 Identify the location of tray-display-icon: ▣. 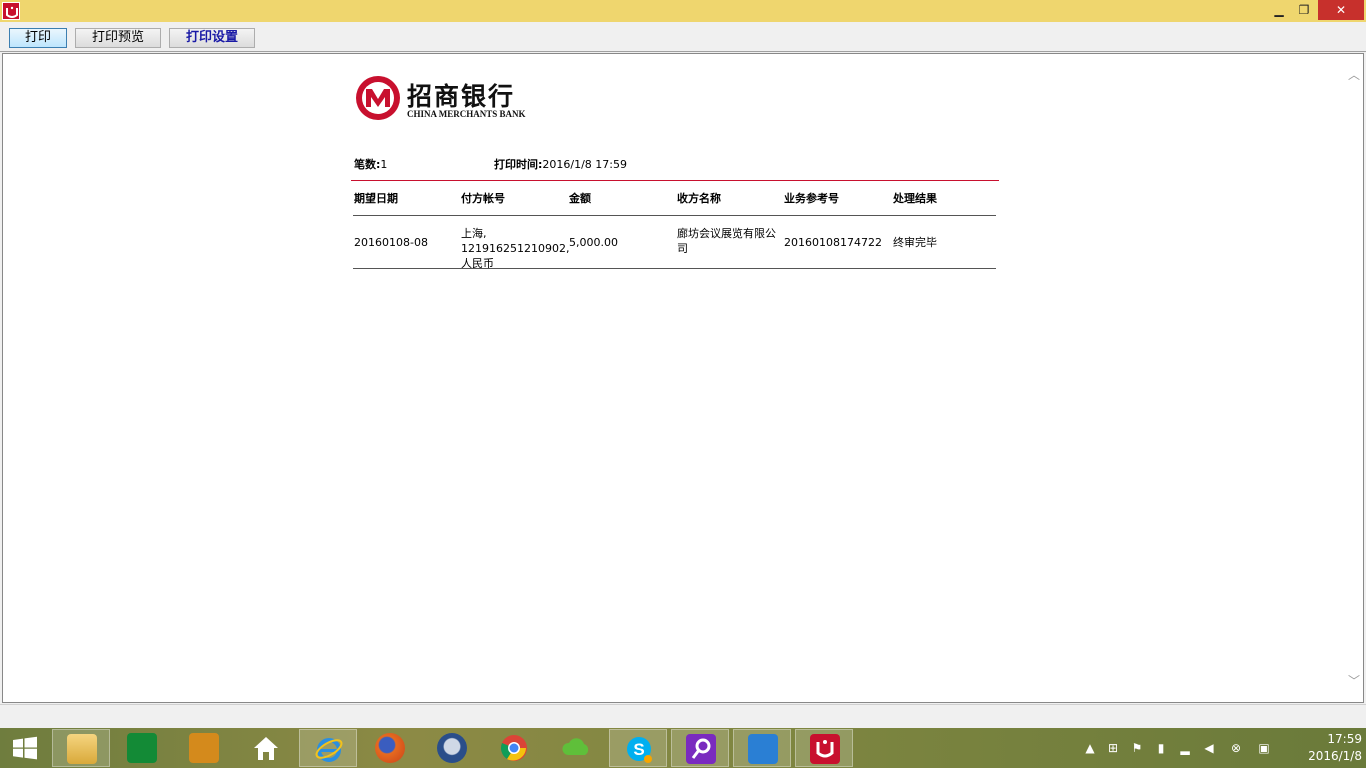
(1264, 748).